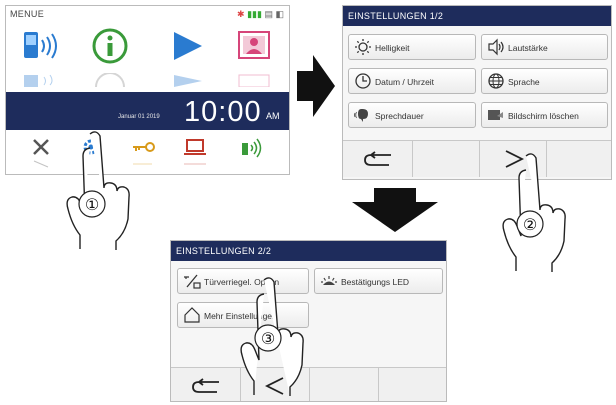 This screenshot has height=405, width=616. What do you see at coordinates (188, 81) in the screenshot?
I see `play-ghost-icon` at bounding box center [188, 81].